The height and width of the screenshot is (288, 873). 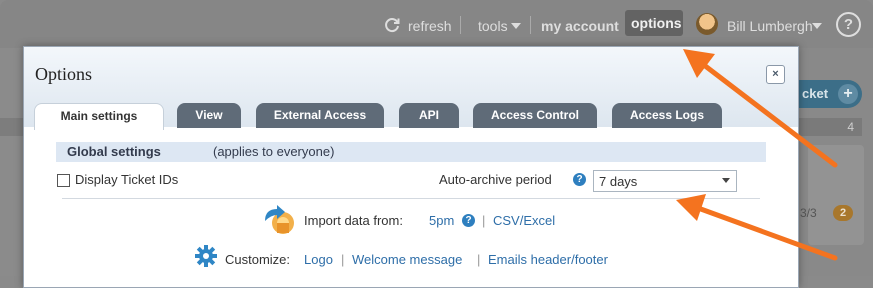 What do you see at coordinates (279, 219) in the screenshot?
I see `import-icon` at bounding box center [279, 219].